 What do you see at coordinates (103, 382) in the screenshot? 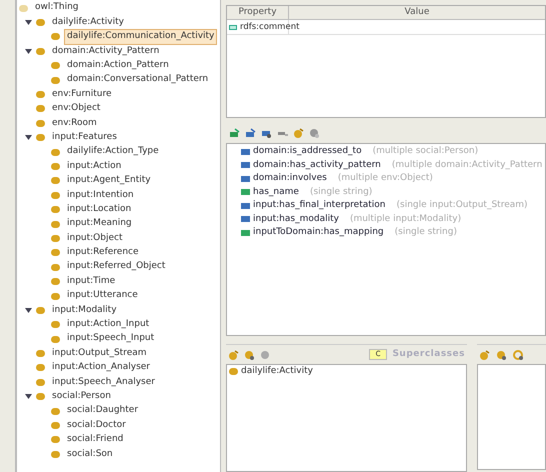
I see `tree-item: input:Speech_Analyser` at bounding box center [103, 382].